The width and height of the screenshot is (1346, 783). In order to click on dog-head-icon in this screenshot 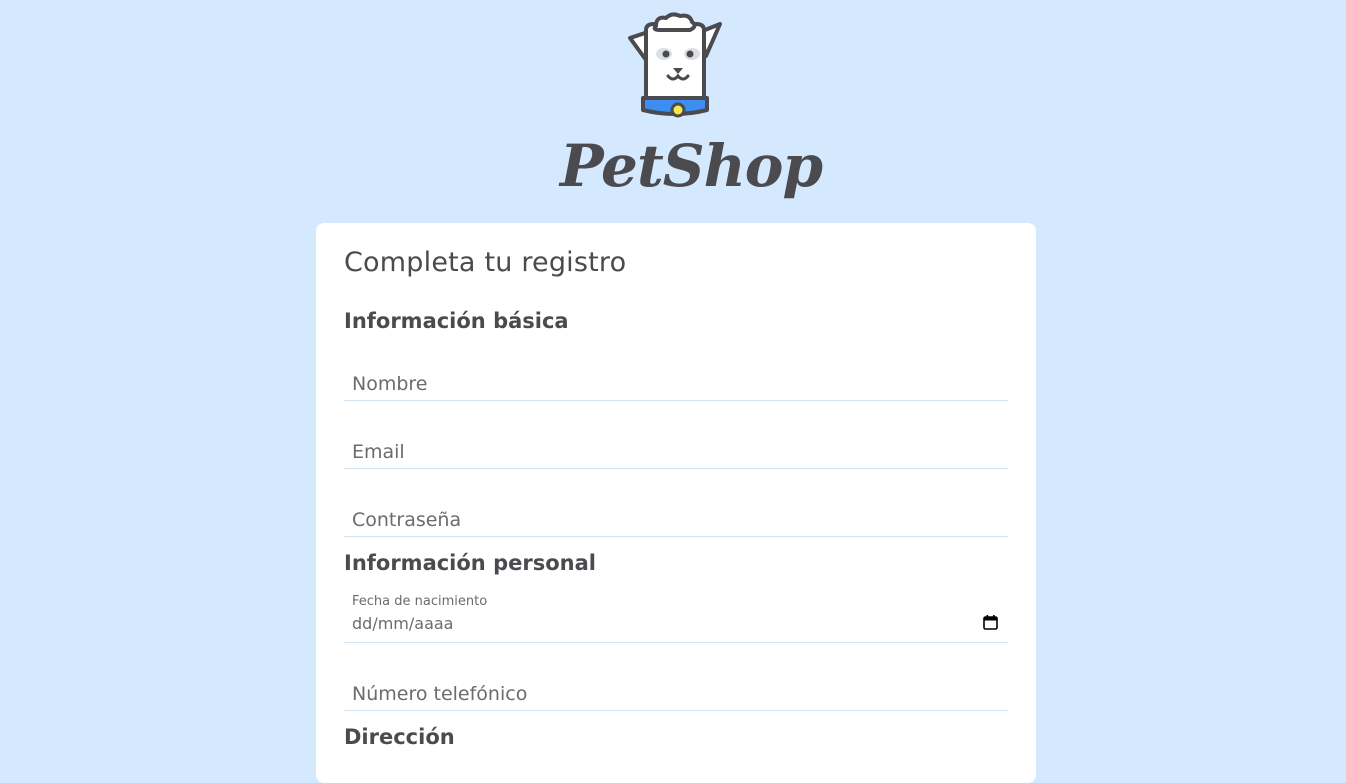, I will do `click(675, 65)`.